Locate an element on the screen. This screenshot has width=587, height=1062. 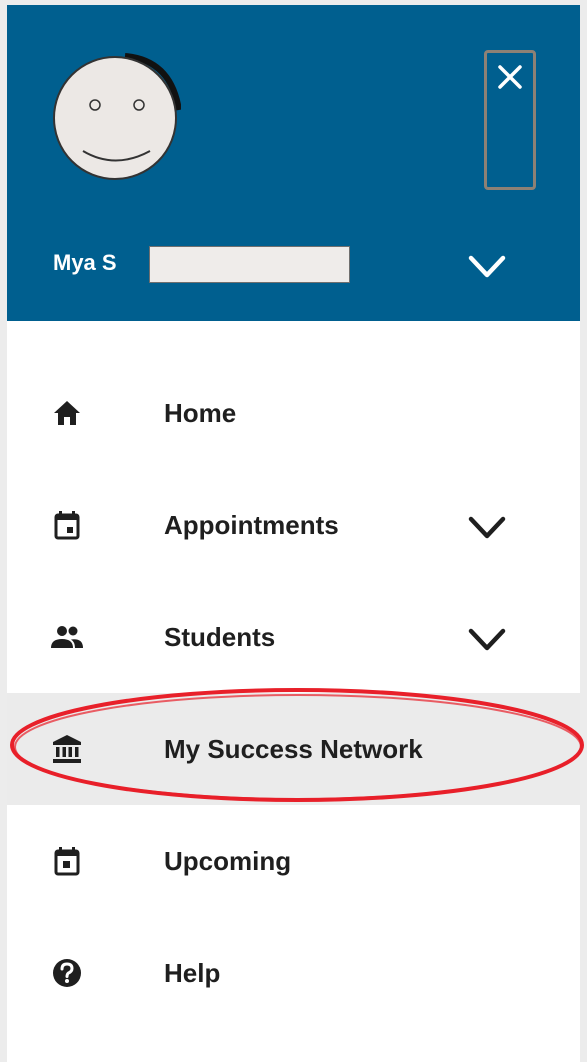
nav-item-students: Students is located at coordinates (293, 637).